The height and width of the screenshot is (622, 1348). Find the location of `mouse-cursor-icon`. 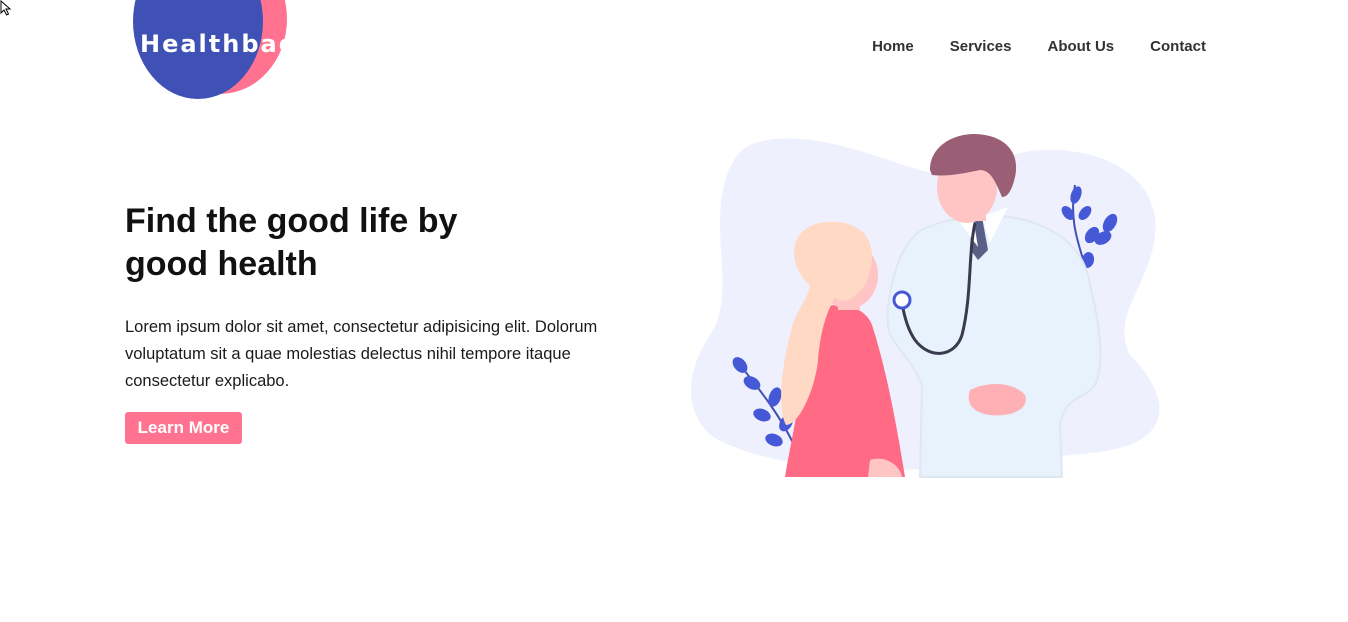

mouse-cursor-icon is located at coordinates (6, 8).